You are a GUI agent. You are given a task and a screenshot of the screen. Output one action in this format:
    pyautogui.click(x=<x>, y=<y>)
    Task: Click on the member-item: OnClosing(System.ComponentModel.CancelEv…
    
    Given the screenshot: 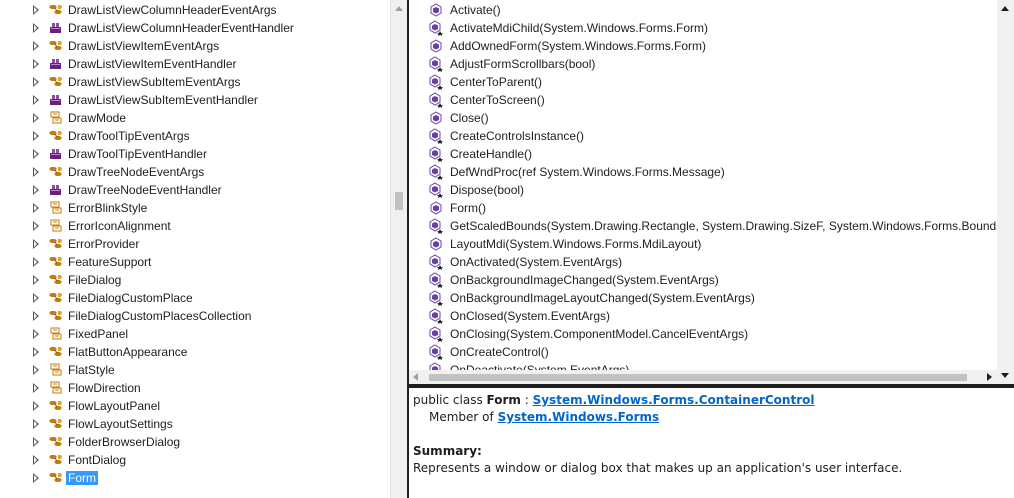 What is the action you would take?
    pyautogui.click(x=711, y=334)
    